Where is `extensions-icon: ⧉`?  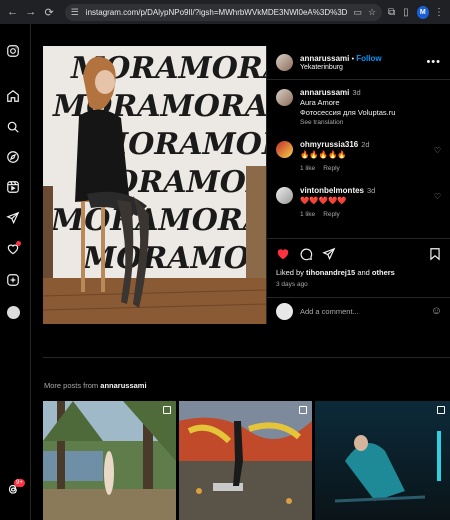 extensions-icon: ⧉ is located at coordinates (391, 12).